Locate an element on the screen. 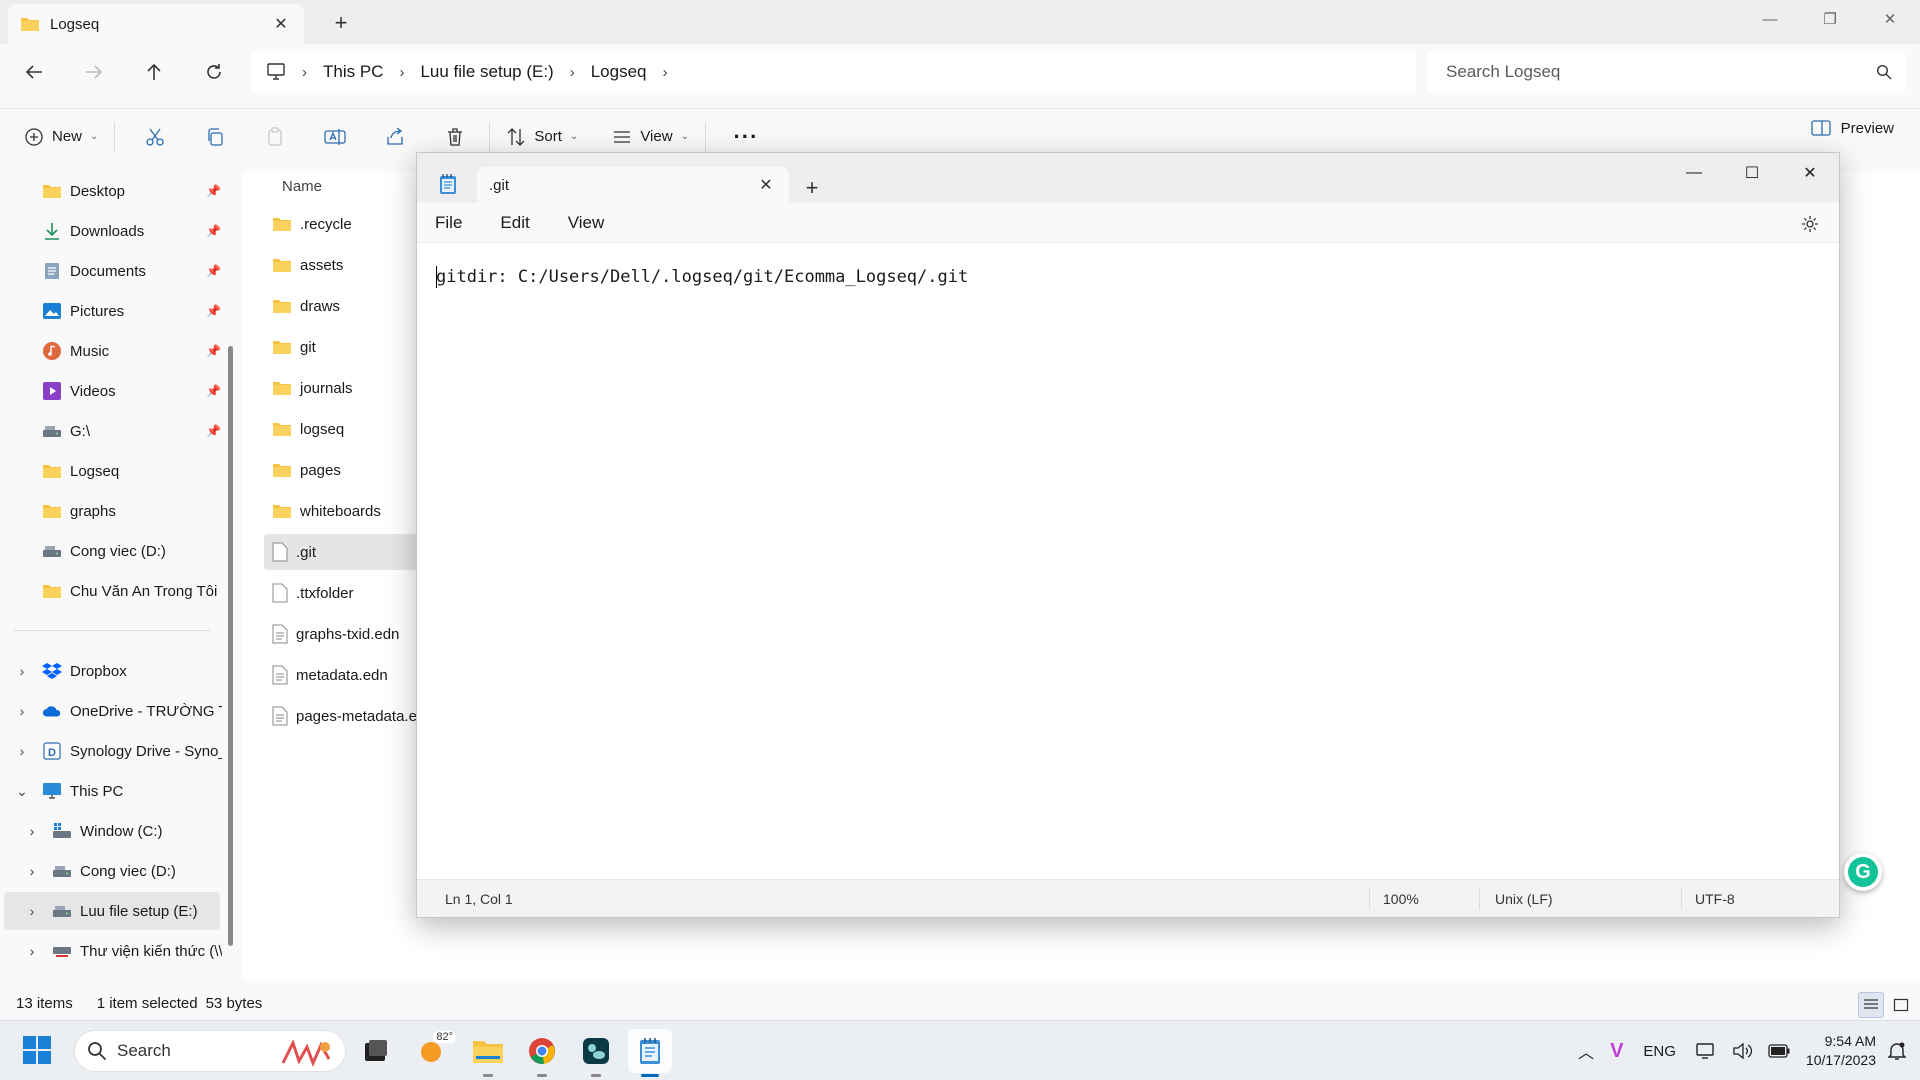  network-icon is located at coordinates (1706, 1051).